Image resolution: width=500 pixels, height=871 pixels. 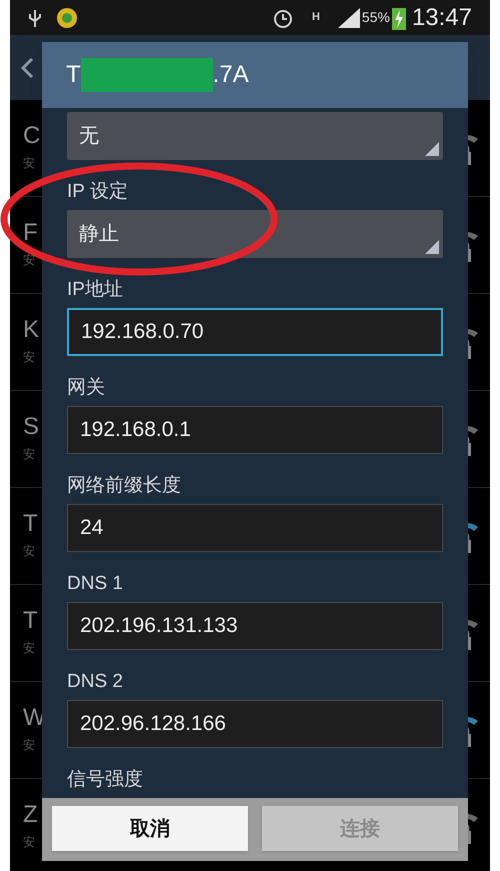 What do you see at coordinates (30, 815) in the screenshot?
I see `network-name: Z` at bounding box center [30, 815].